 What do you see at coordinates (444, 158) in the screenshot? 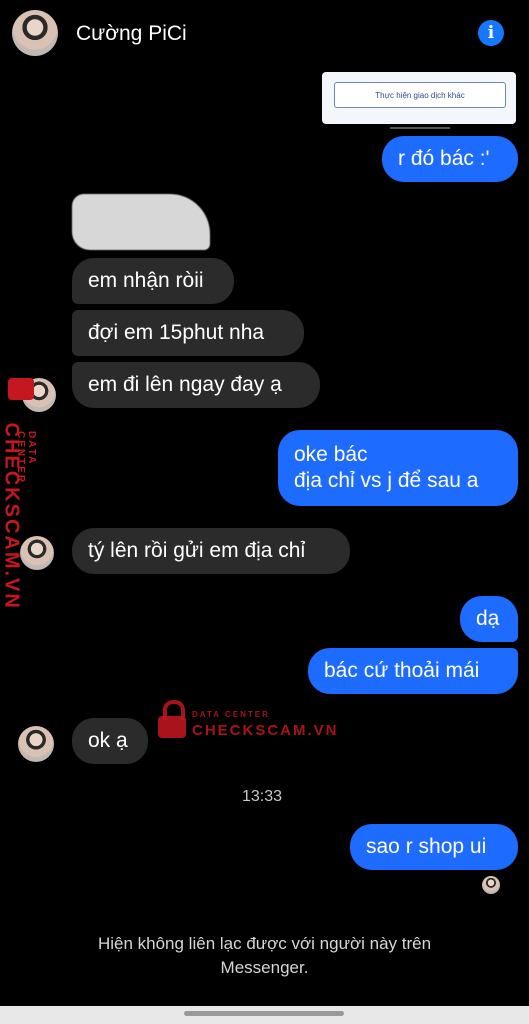
I see `message-text: r đó bác :'` at bounding box center [444, 158].